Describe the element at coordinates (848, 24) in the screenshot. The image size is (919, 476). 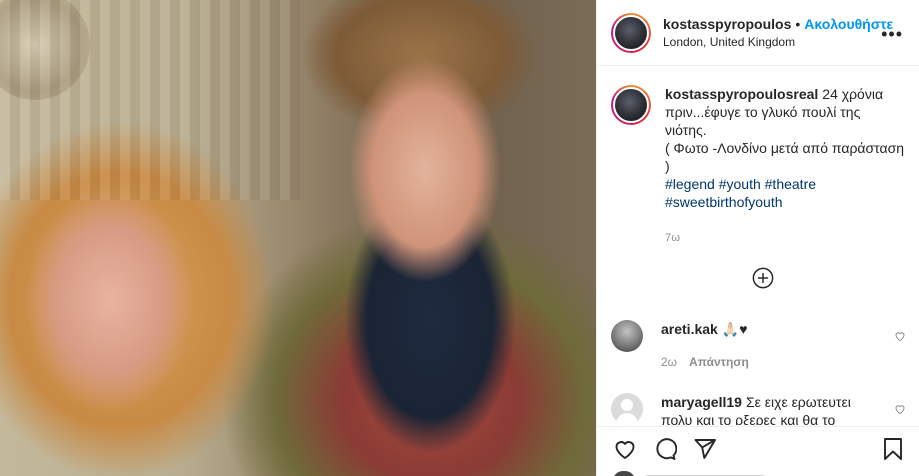
I see `follow-button: Ακολουθήστε` at that location.